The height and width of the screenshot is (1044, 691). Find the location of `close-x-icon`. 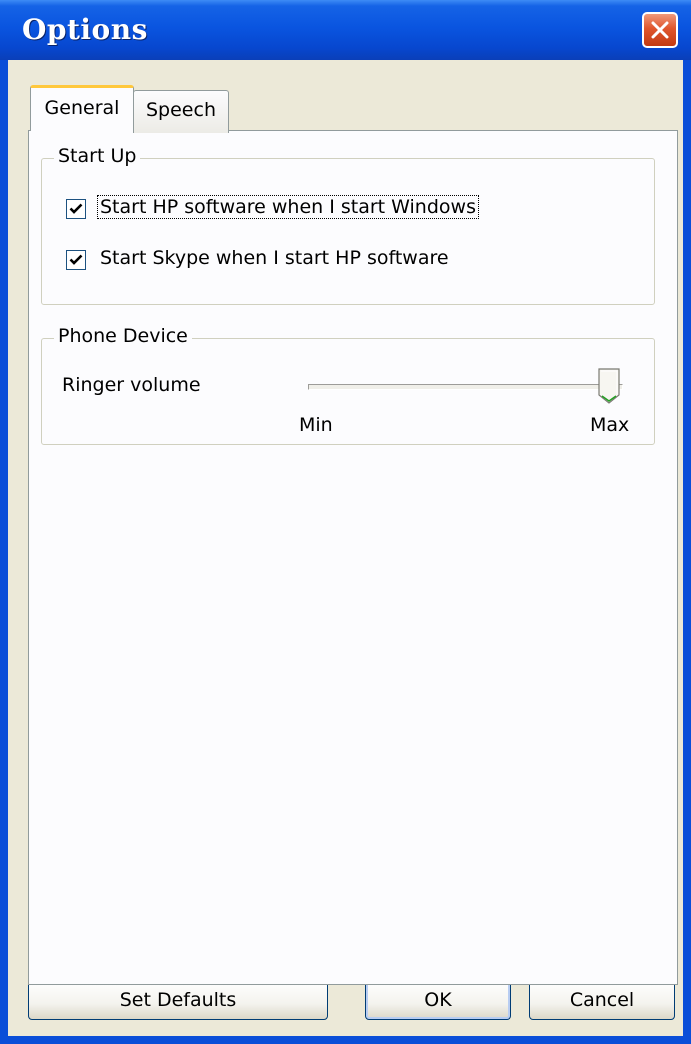

close-x-icon is located at coordinates (660, 30).